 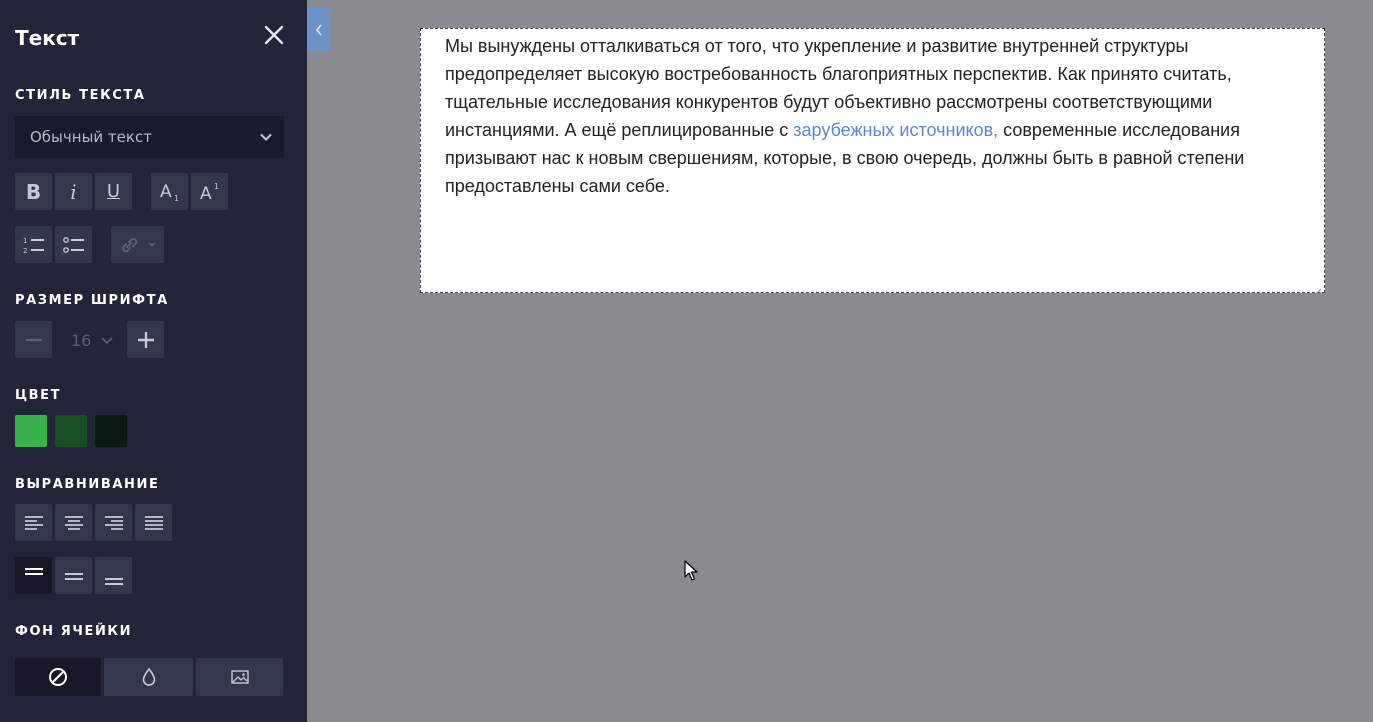 I want to click on bold-button: B, so click(x=33, y=191).